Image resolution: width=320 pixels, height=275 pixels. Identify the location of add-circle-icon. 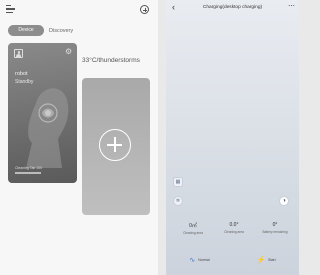
(144, 9).